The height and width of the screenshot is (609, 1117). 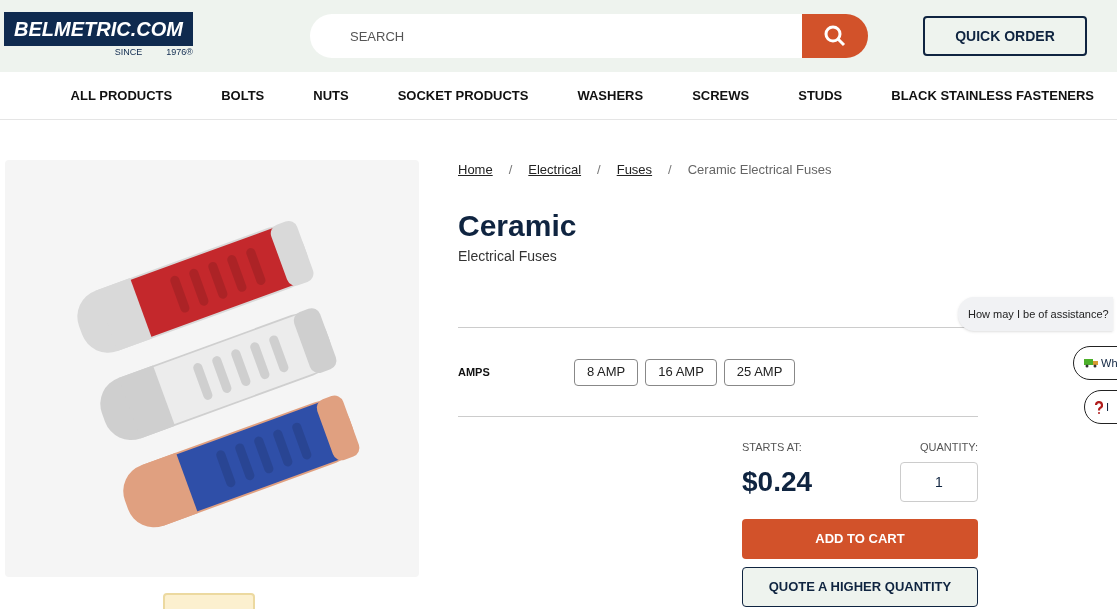 What do you see at coordinates (179, 53) in the screenshot?
I see `logo-year: 1976®` at bounding box center [179, 53].